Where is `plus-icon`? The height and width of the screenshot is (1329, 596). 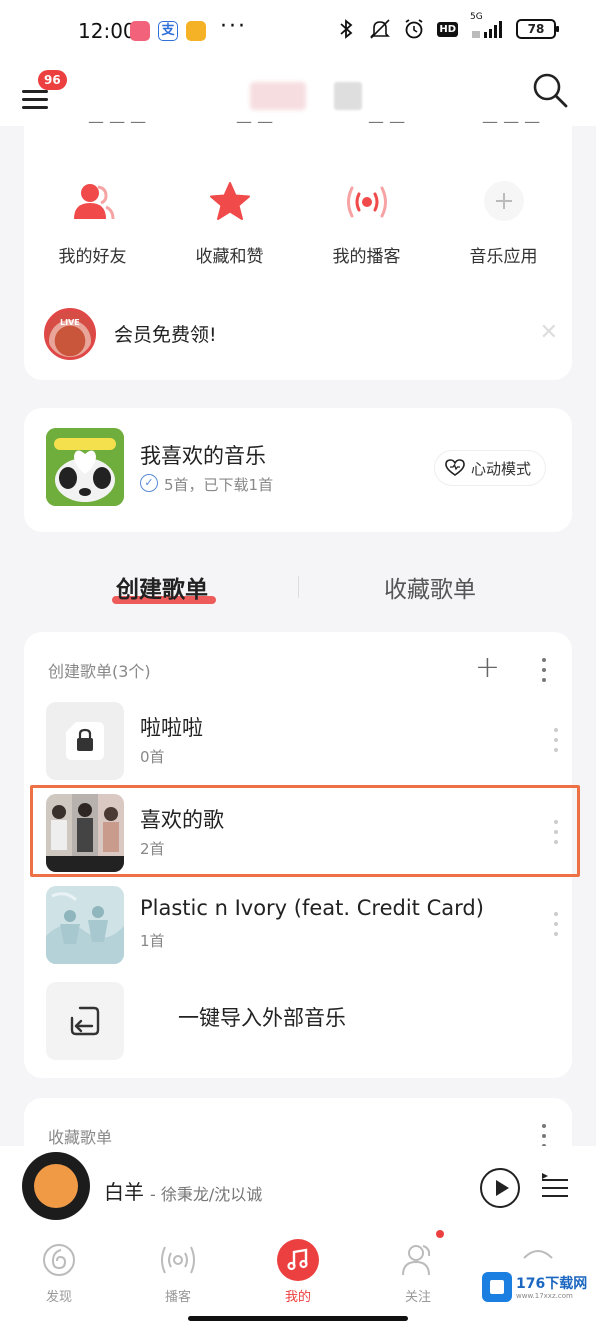
plus-icon is located at coordinates (503, 201).